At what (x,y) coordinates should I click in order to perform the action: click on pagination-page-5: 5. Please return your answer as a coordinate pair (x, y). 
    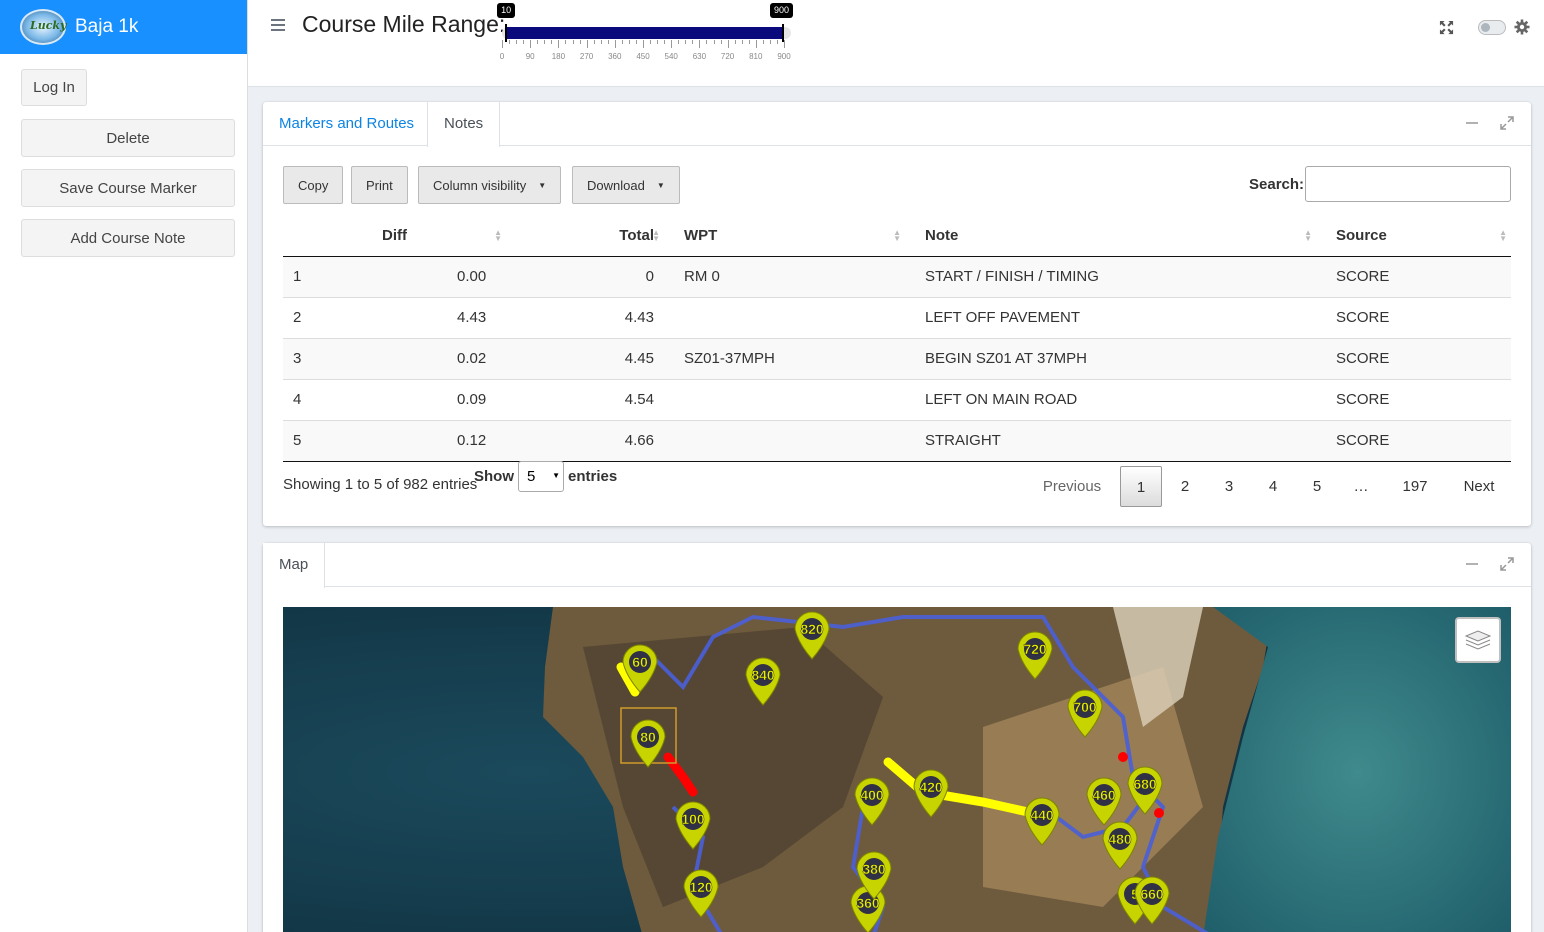
    Looking at the image, I should click on (1317, 486).